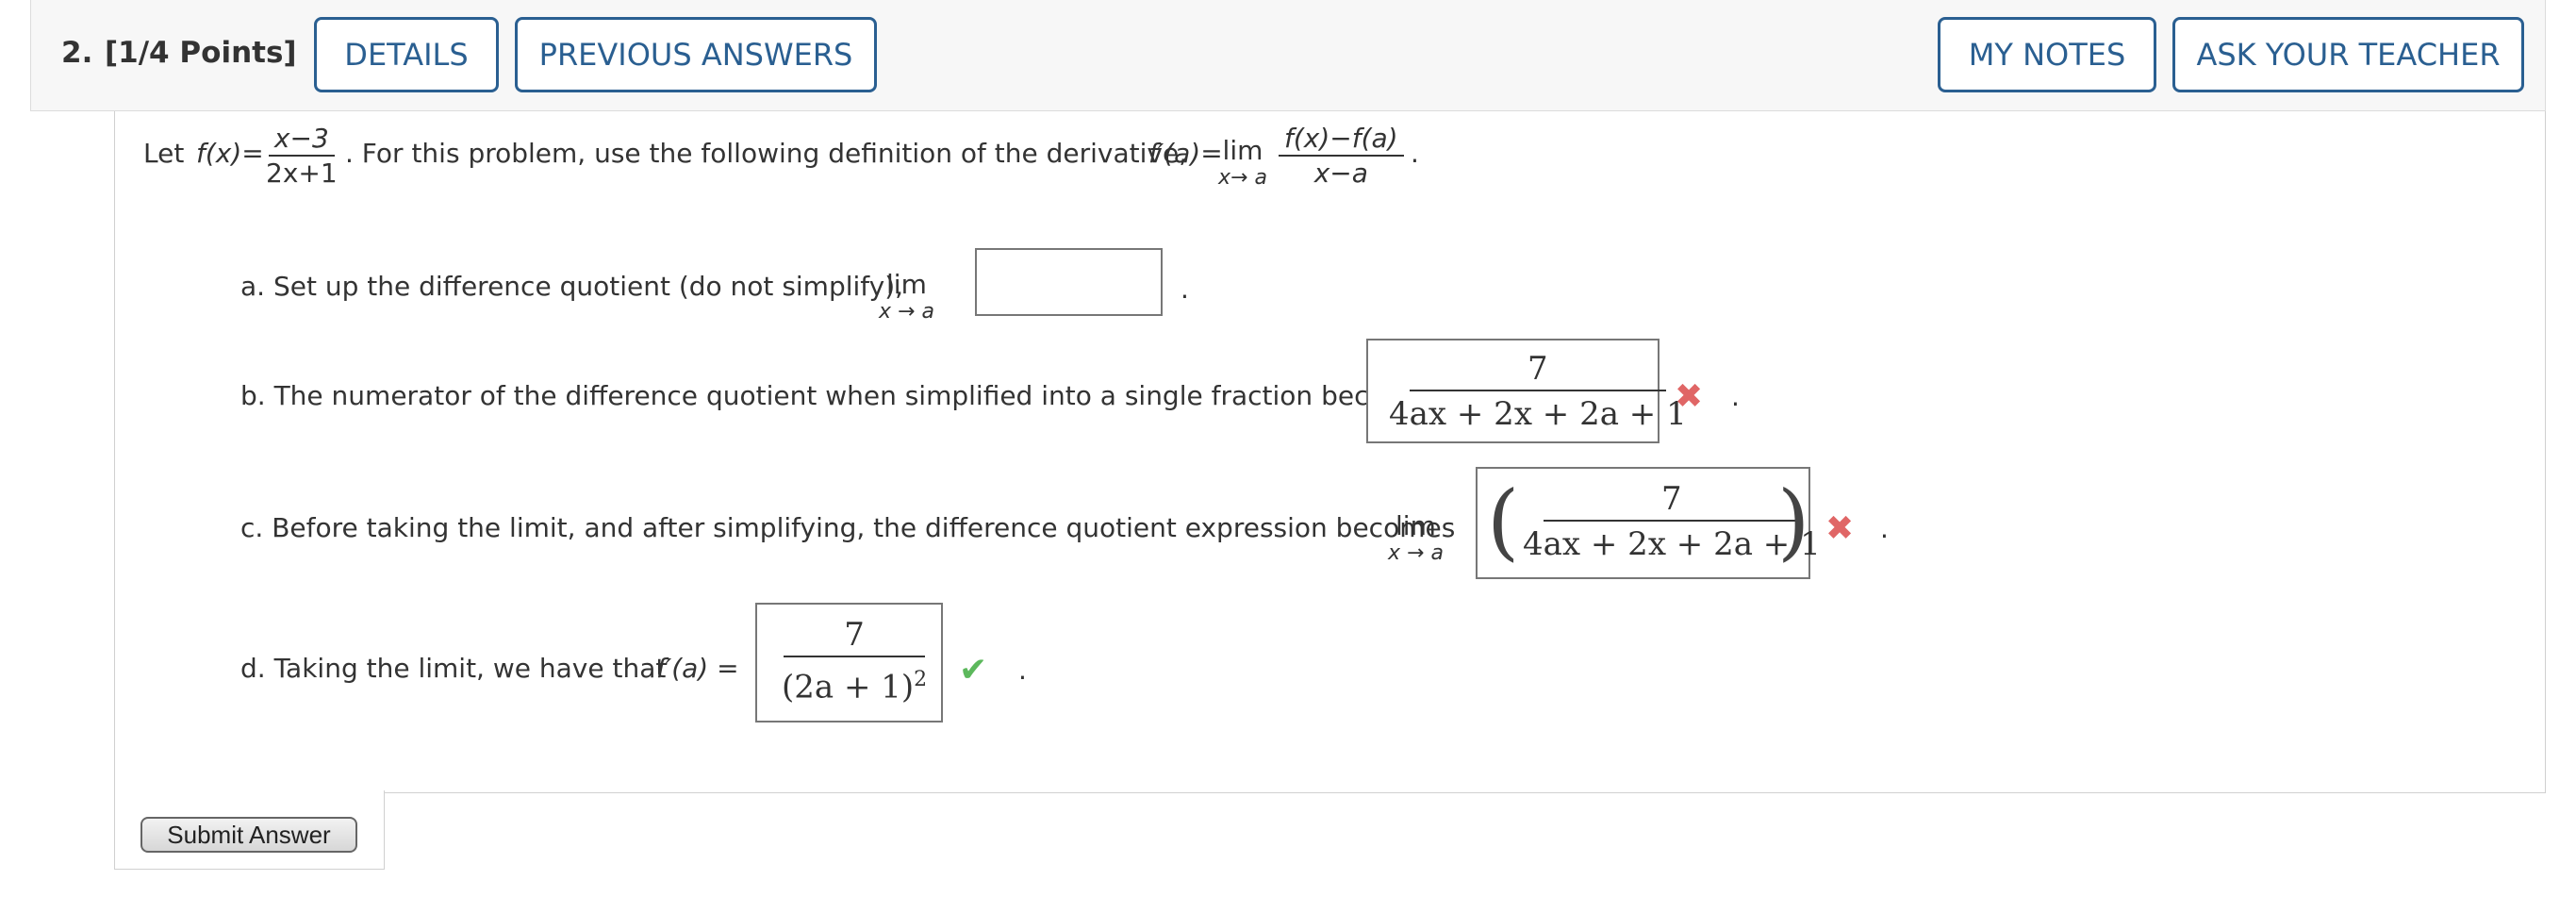 The height and width of the screenshot is (897, 2576). I want to click on previous-answers-button: PREVIOUS ANSWERS, so click(696, 54).